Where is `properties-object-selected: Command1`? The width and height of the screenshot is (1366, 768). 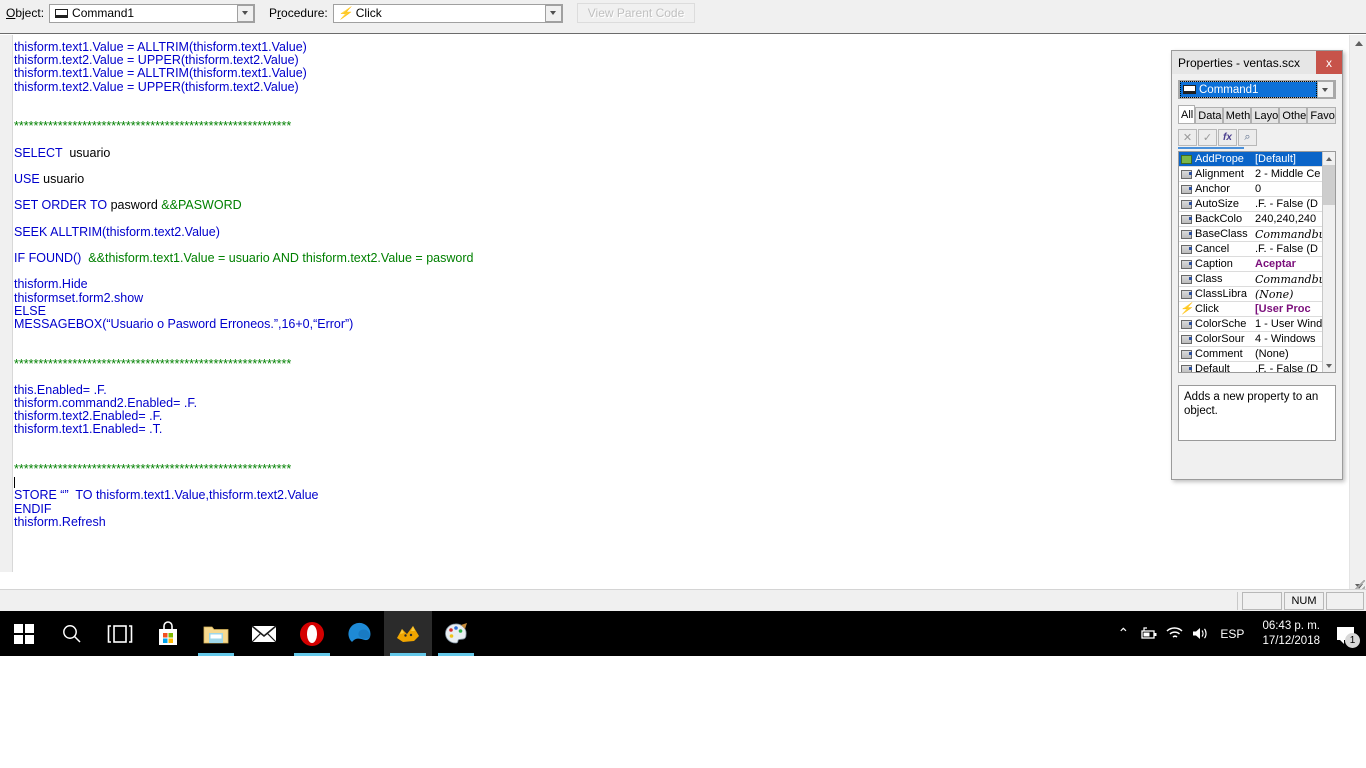
properties-object-selected: Command1 is located at coordinates (1248, 89).